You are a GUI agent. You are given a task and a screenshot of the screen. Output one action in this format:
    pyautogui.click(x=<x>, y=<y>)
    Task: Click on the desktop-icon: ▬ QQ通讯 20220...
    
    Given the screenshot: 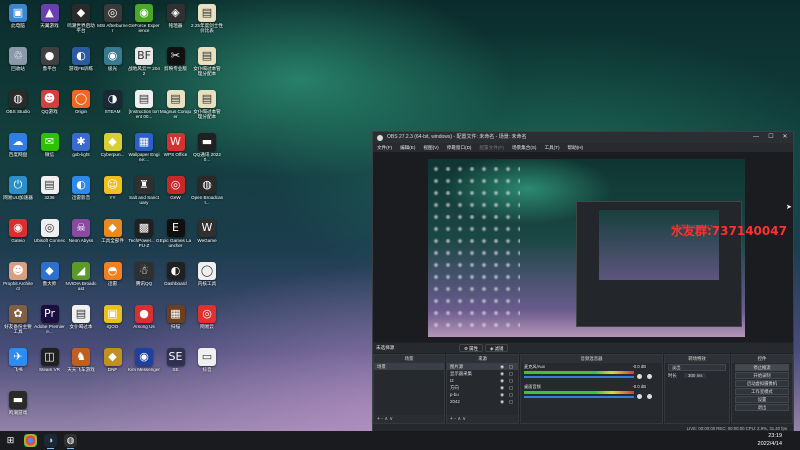 What is the action you would take?
    pyautogui.click(x=207, y=153)
    